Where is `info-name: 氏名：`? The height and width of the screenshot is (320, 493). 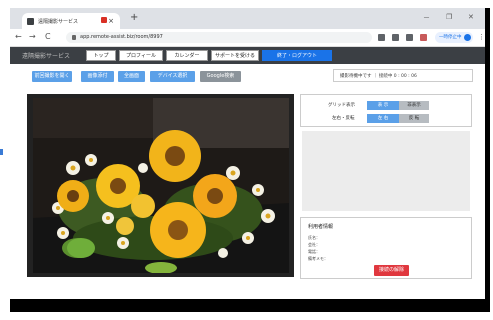 info-name: 氏名： is located at coordinates (314, 237).